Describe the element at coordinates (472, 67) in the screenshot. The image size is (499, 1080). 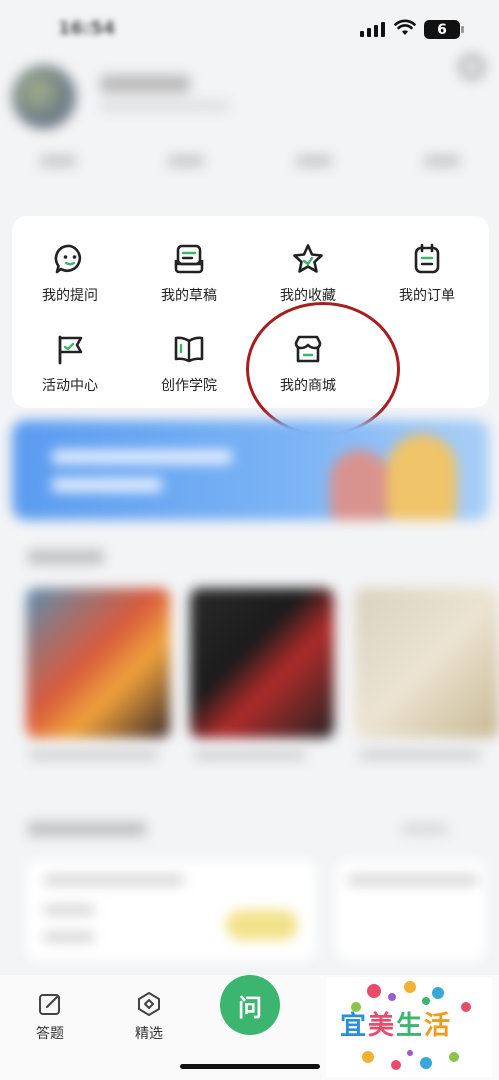
I see `settings-icon` at that location.